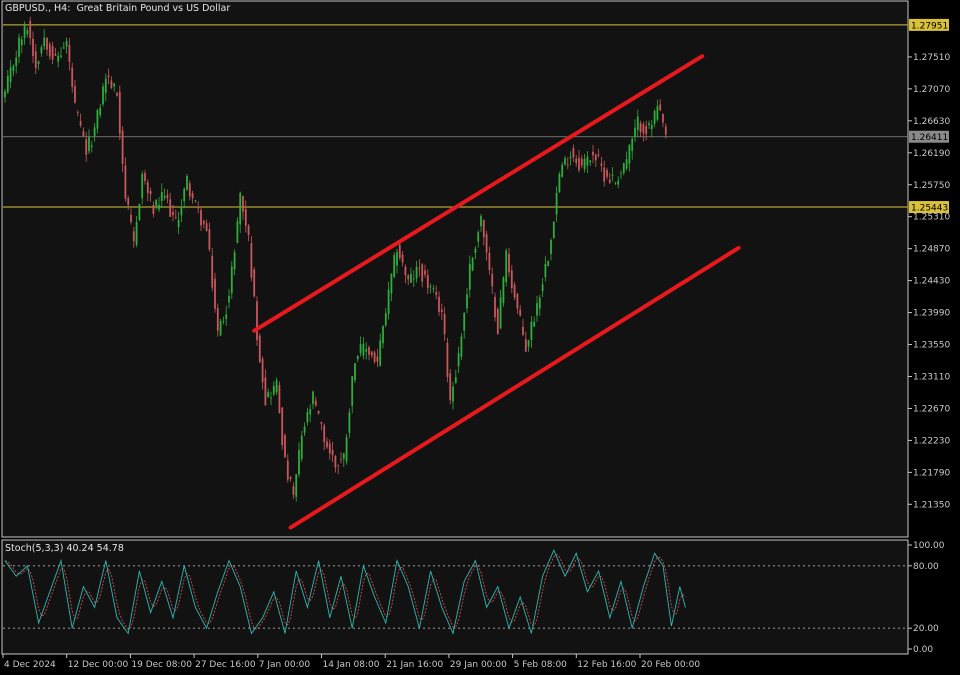 This screenshot has width=960, height=675. I want to click on stoch-tick-label: 20.00, so click(926, 629).